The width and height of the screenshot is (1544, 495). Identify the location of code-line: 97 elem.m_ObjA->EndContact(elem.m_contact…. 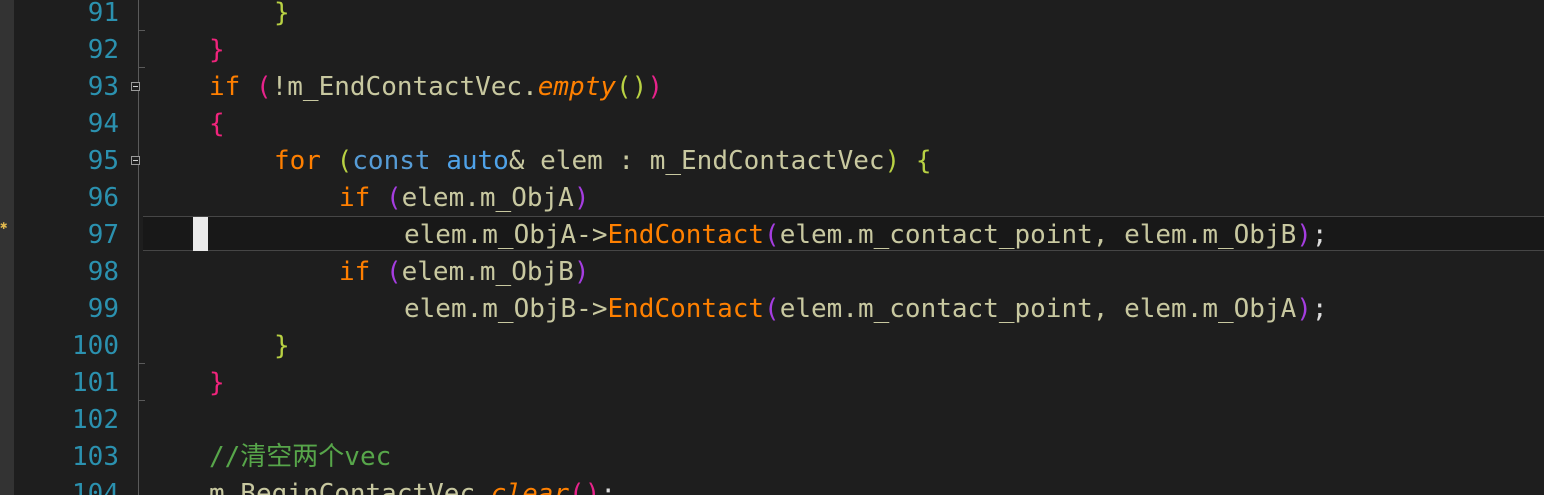
(772, 235).